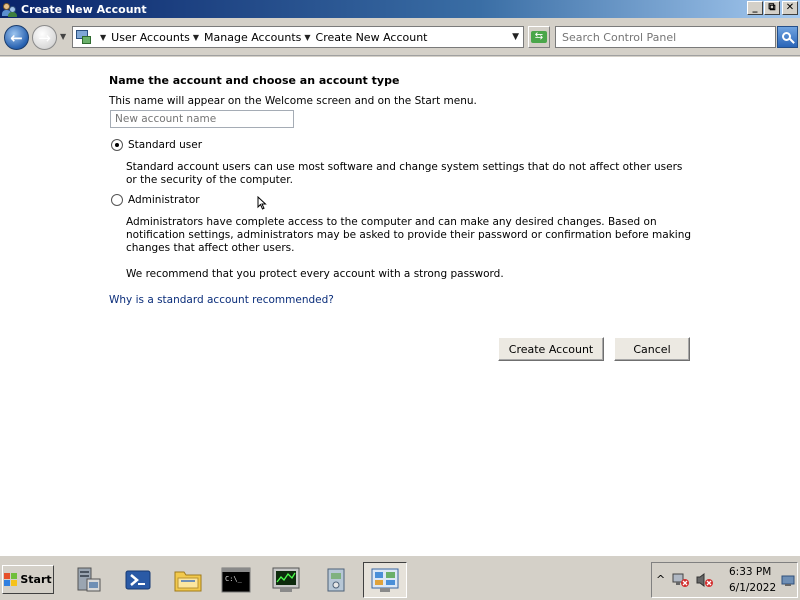  I want to click on refresh-icon: ⇆, so click(539, 37).